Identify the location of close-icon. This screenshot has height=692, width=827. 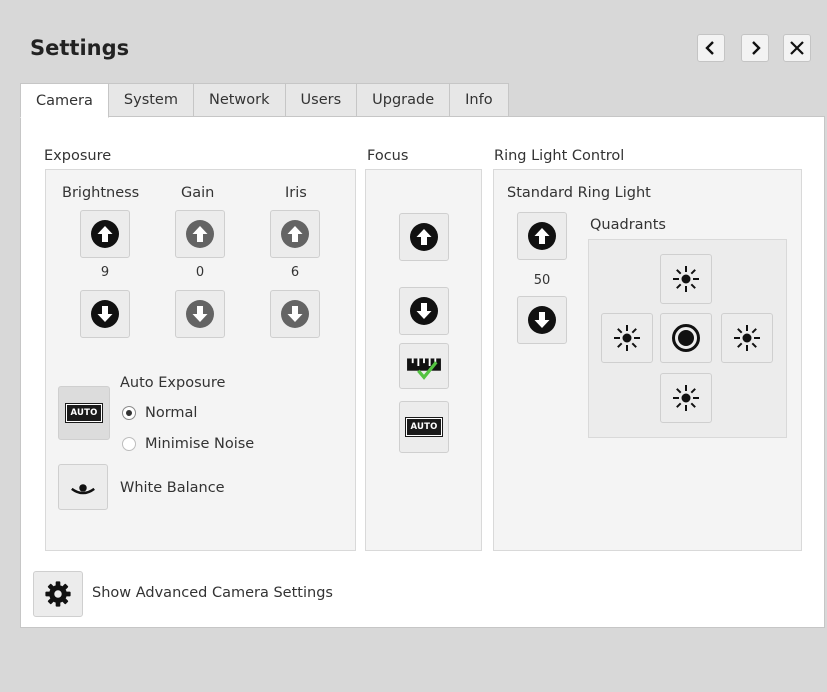
(797, 48).